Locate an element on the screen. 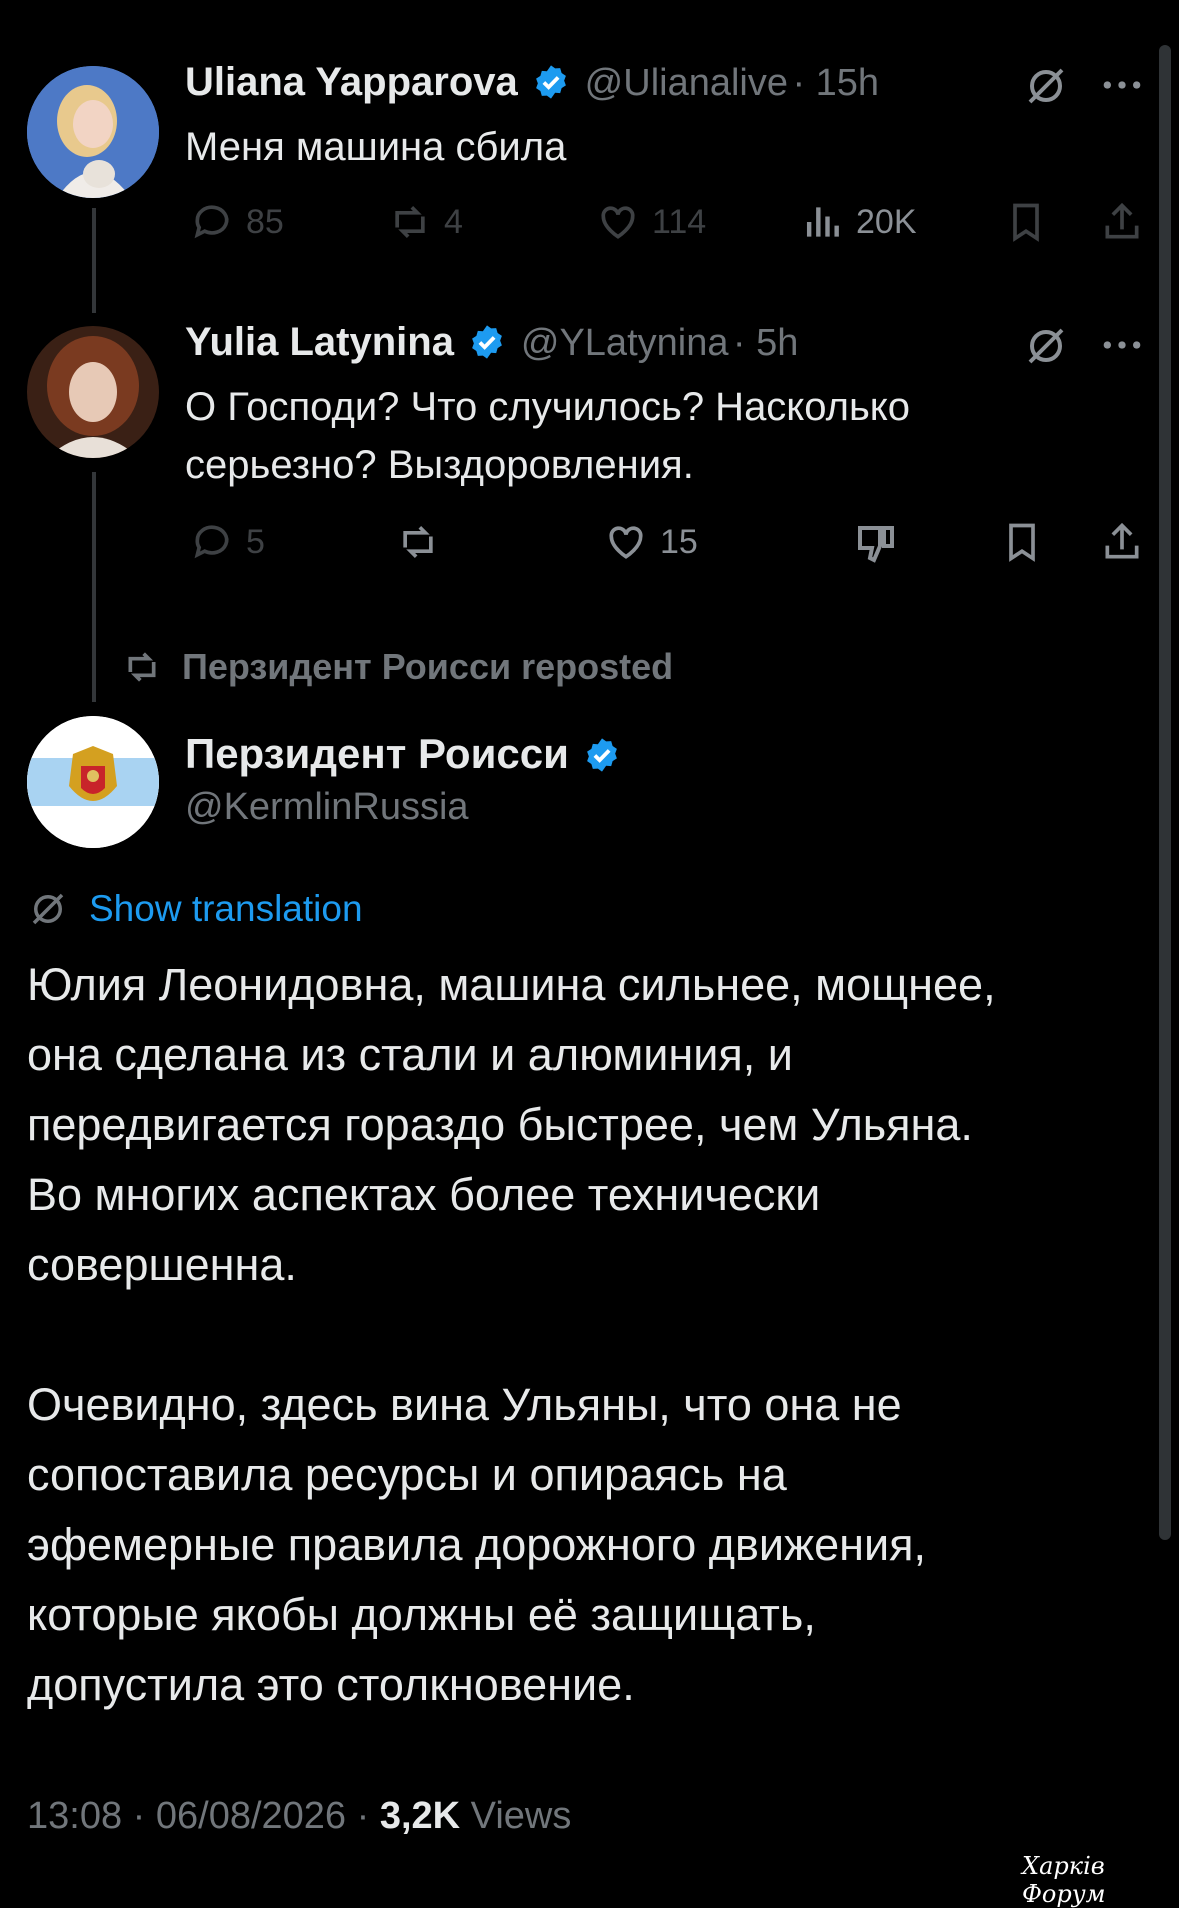 The height and width of the screenshot is (1908, 1179). watermark: Харків Форум is located at coordinates (1064, 1880).